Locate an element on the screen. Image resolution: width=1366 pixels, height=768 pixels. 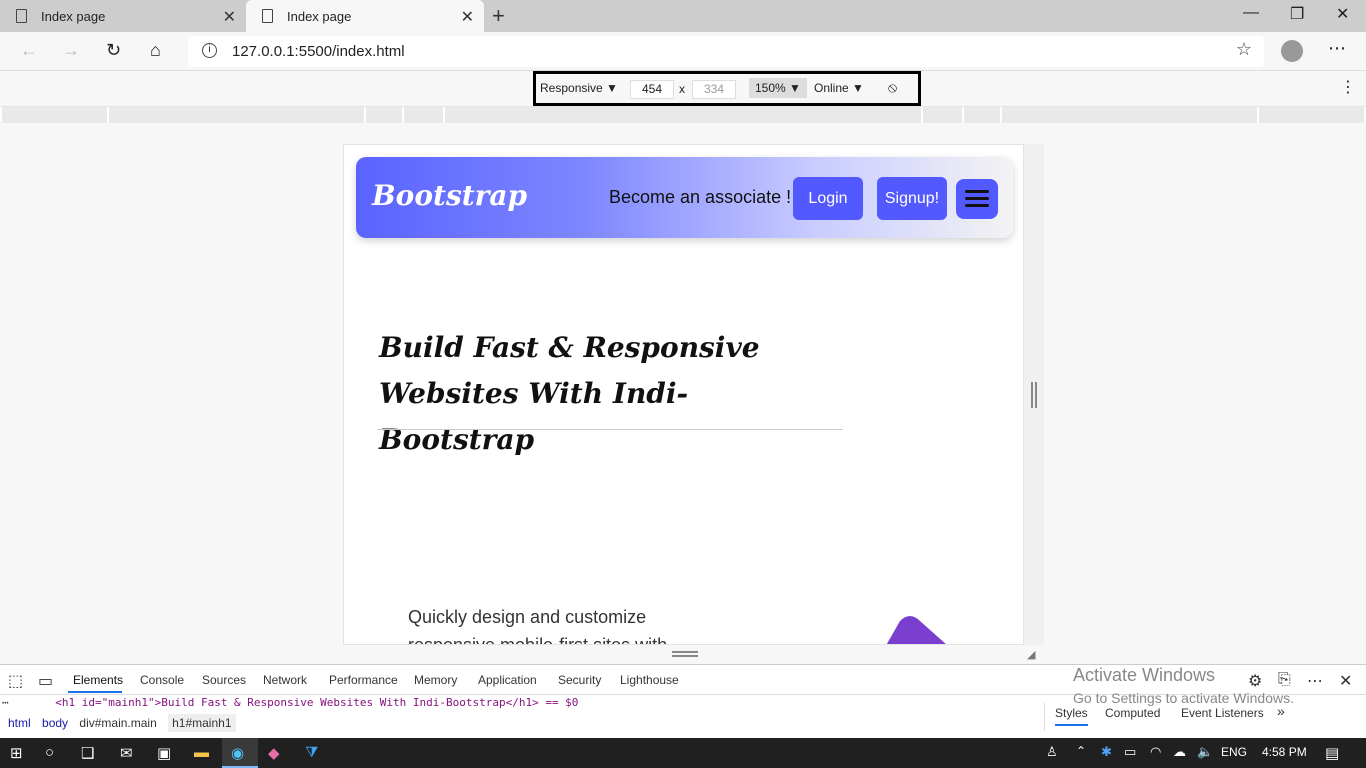
vscode-icon: ⧩ is located at coordinates (311, 752).